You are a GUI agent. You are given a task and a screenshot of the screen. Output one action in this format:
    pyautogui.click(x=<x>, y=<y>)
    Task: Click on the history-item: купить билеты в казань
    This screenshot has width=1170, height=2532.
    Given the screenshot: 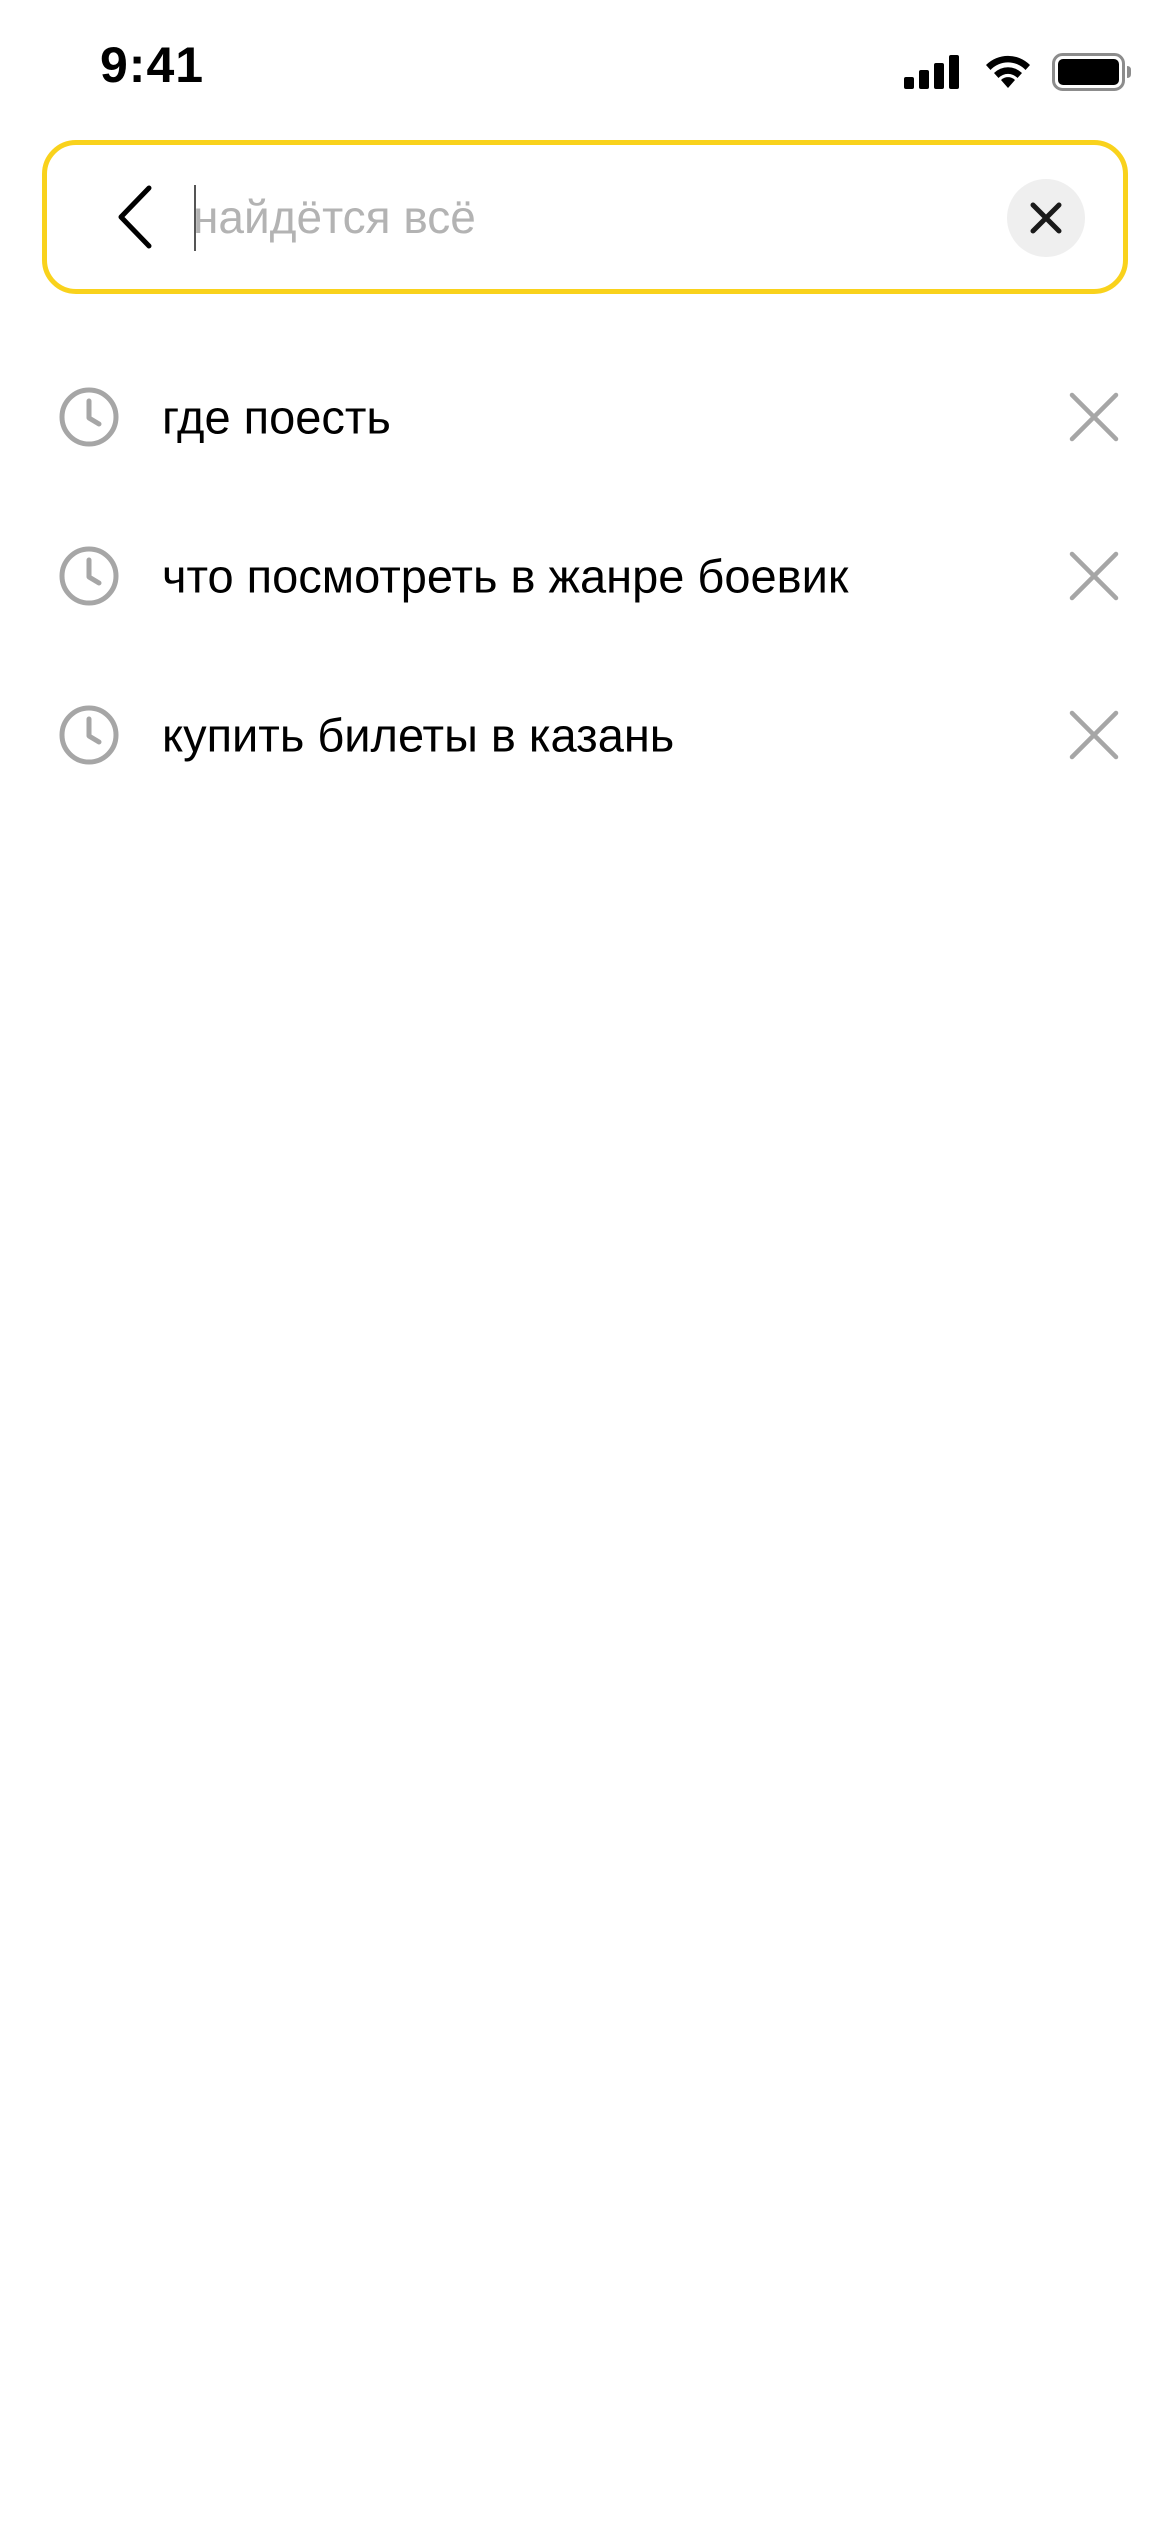 What is the action you would take?
    pyautogui.click(x=585, y=734)
    